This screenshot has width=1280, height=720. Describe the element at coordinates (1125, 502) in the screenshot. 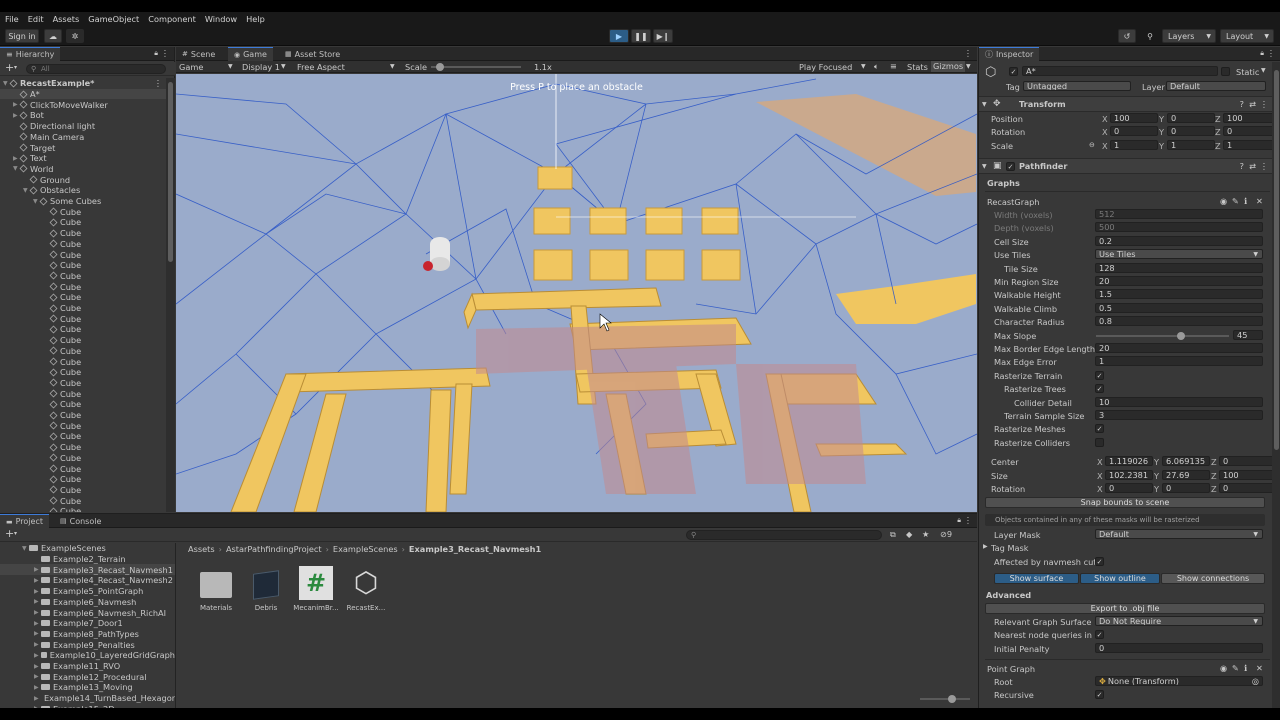

I see `snap-bounds-button: Snap bounds to scene` at that location.